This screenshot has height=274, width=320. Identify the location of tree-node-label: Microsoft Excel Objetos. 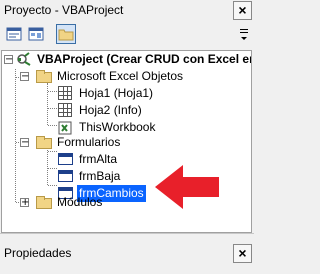
(120, 76).